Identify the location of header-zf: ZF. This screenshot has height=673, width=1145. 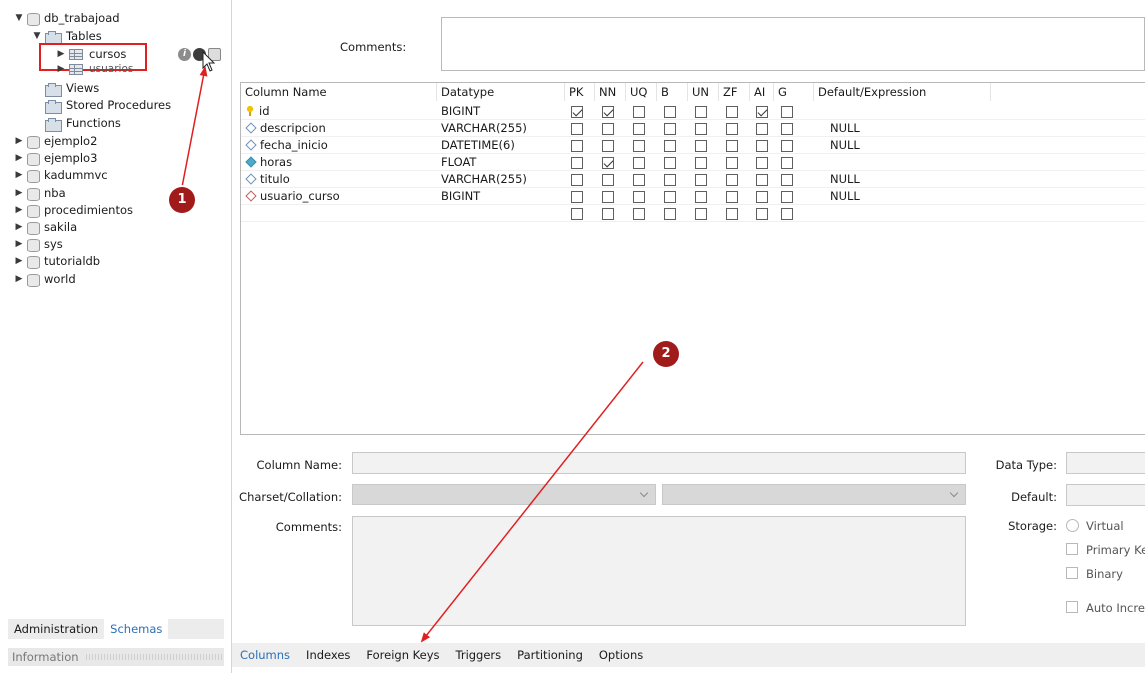
(734, 92).